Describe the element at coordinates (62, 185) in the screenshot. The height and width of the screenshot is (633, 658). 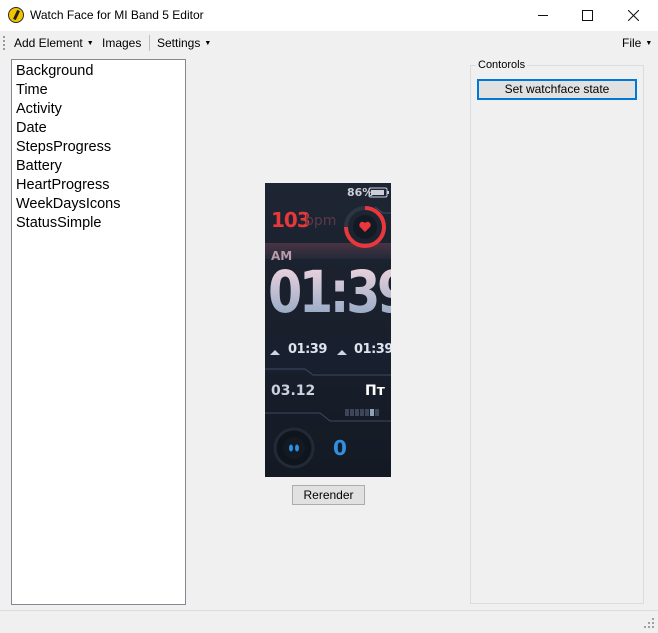
I see `list-item: HeartProgress` at that location.